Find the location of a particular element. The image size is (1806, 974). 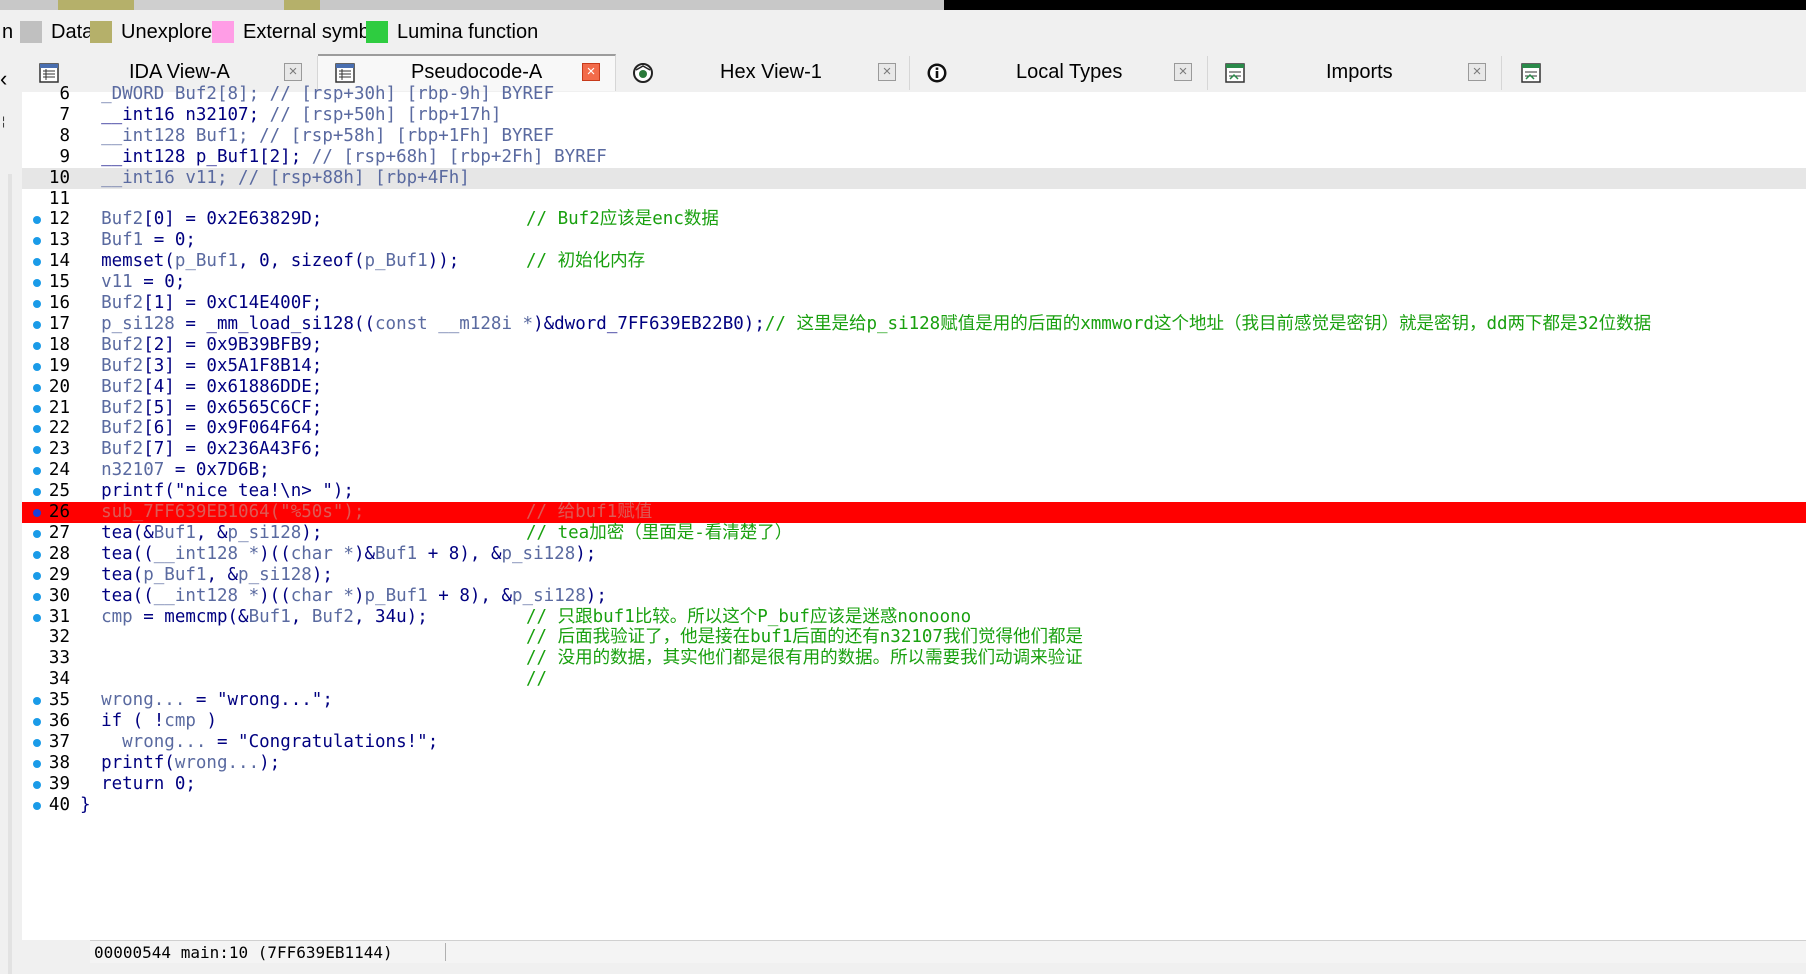

line-number: 31 is located at coordinates (59, 616).